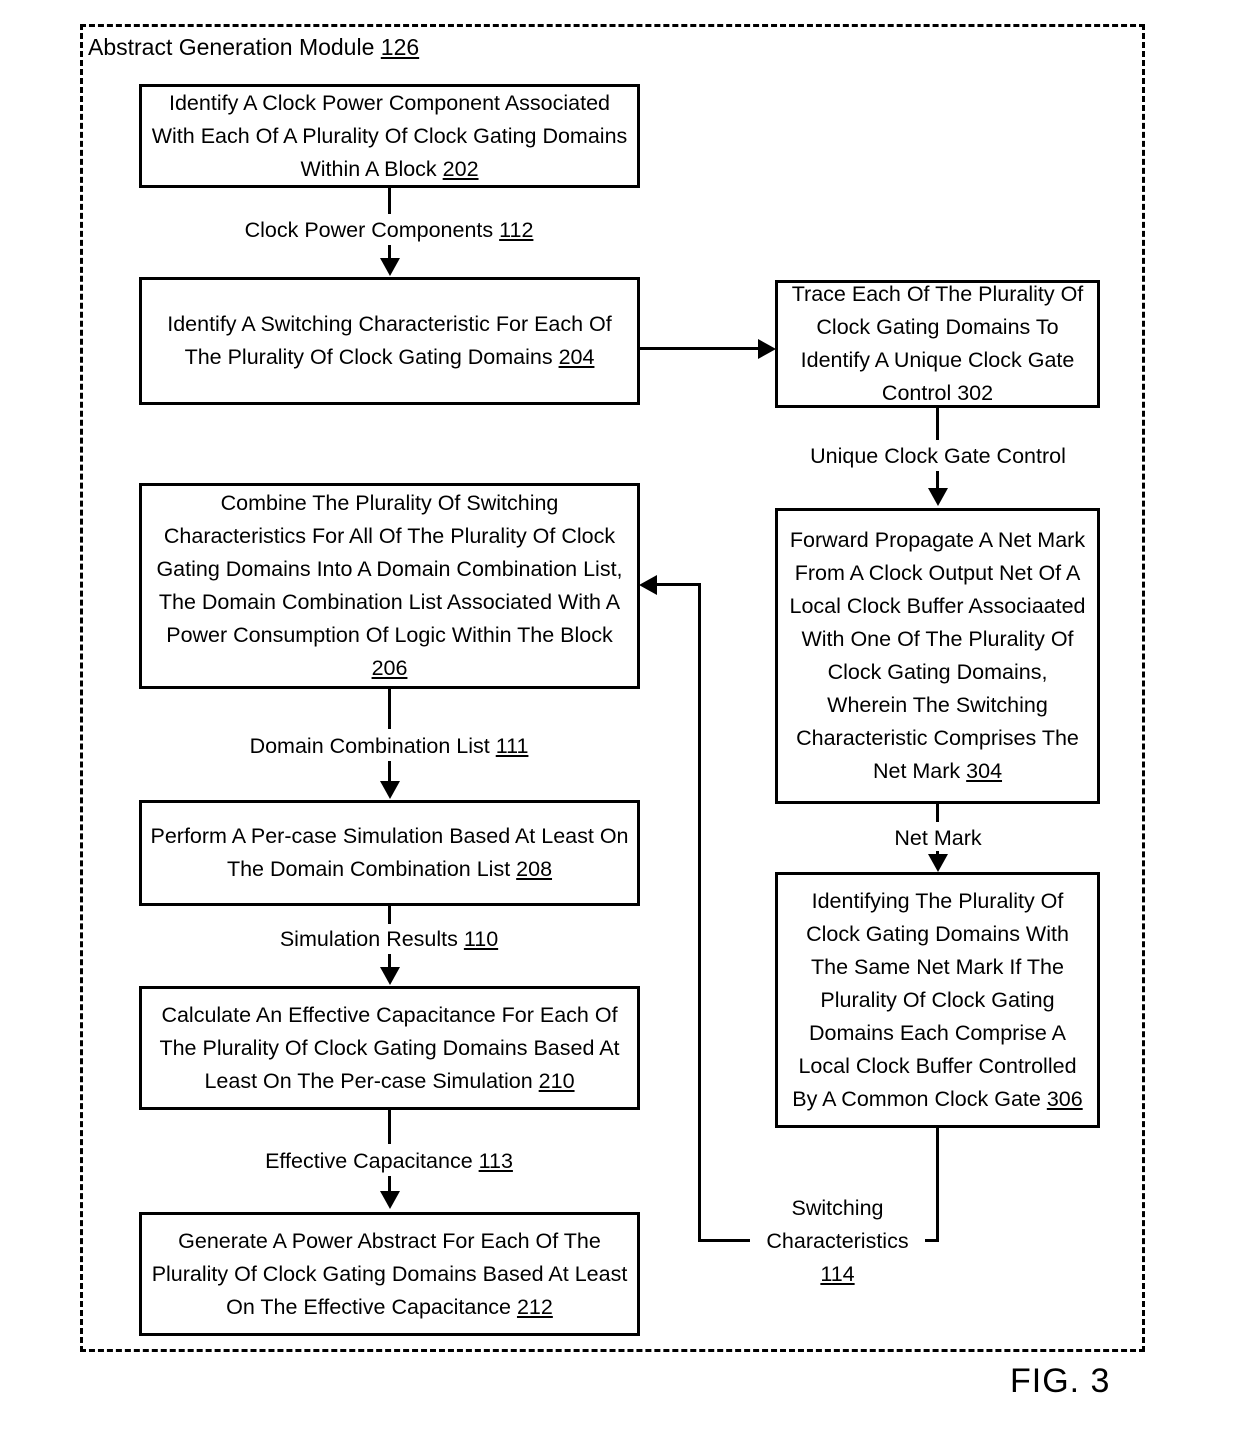  Describe the element at coordinates (234, 47) in the screenshot. I see `module-title-text: Abstract Generation Module` at that location.